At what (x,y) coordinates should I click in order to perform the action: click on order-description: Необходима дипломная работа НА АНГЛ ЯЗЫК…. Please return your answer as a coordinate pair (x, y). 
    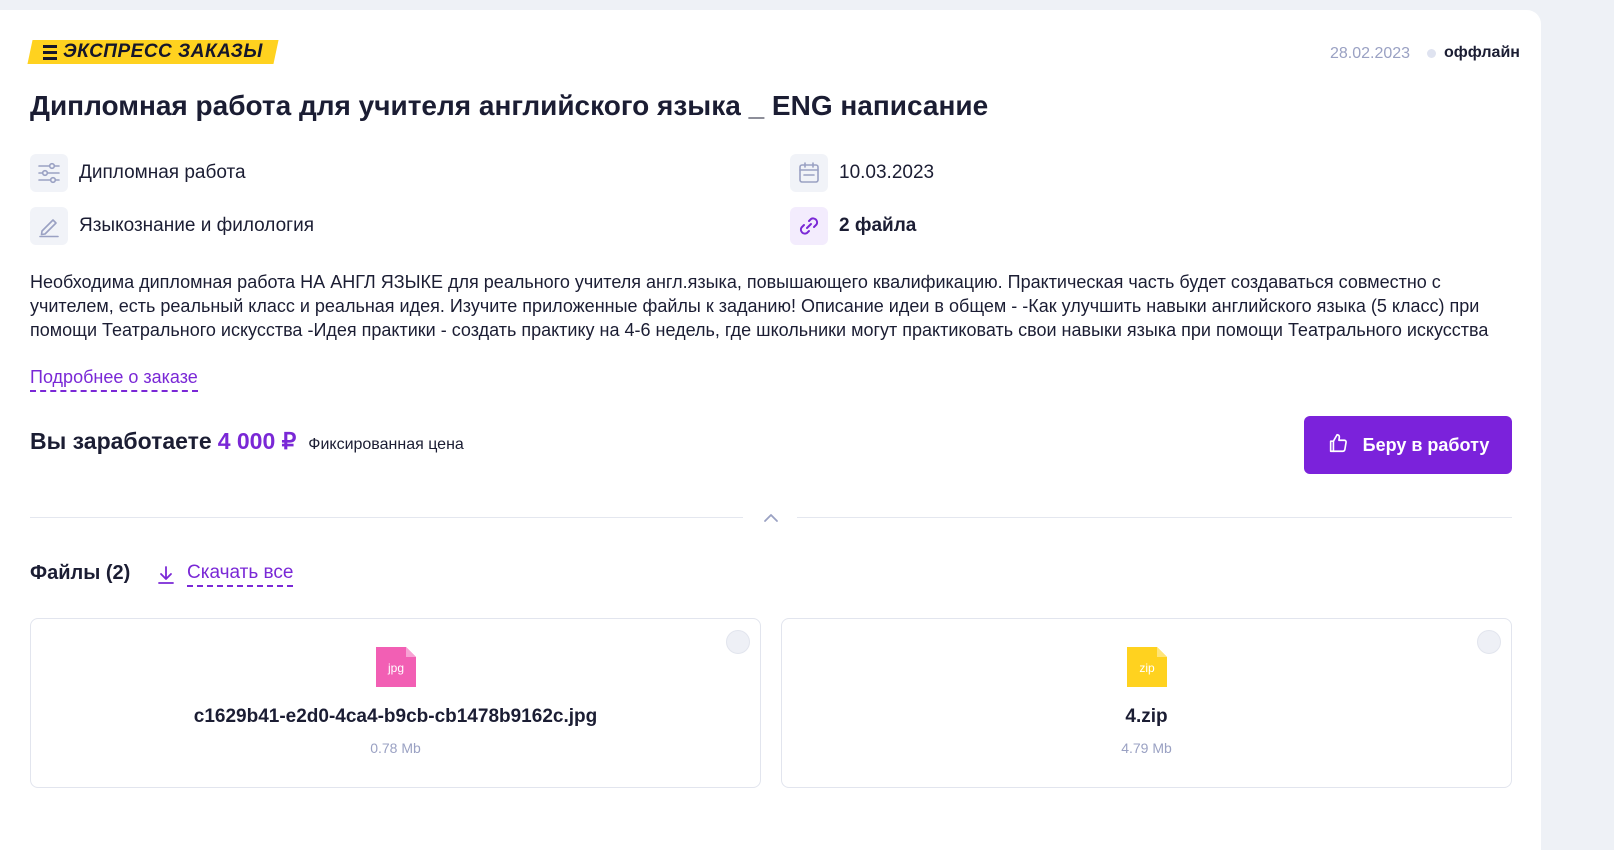
    Looking at the image, I should click on (759, 306).